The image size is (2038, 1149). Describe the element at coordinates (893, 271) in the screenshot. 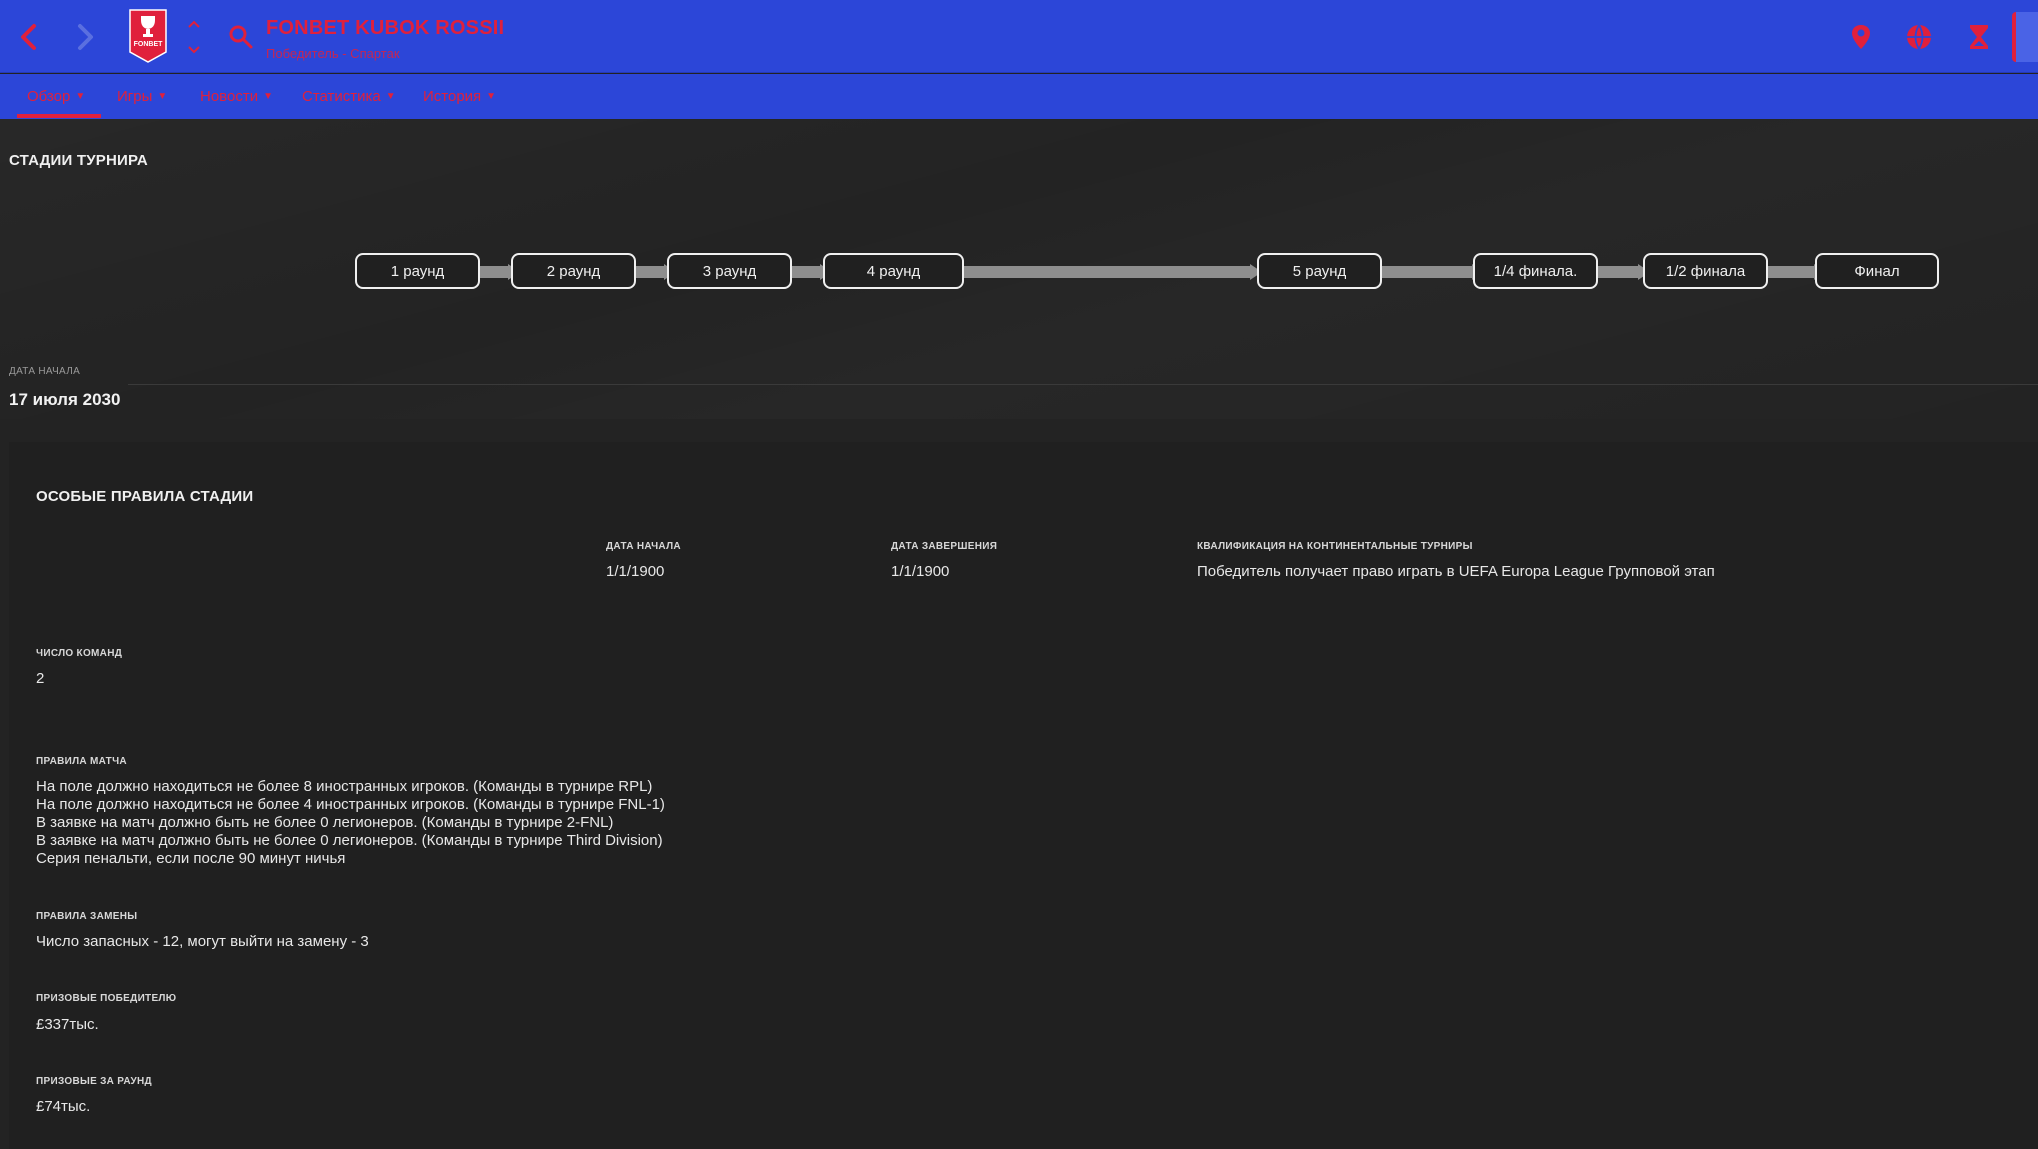

I see `stage-round-4: 4 раунд` at that location.